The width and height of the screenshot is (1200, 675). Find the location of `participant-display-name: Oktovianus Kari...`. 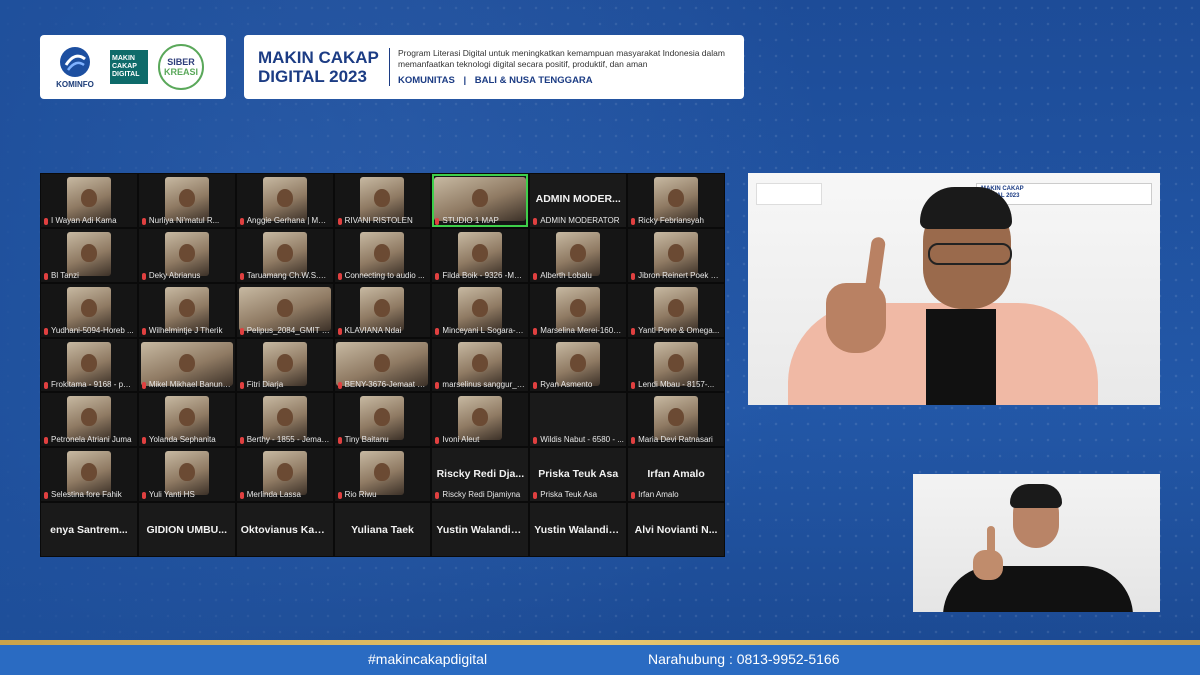

participant-display-name: Oktovianus Kari... is located at coordinates (284, 529).